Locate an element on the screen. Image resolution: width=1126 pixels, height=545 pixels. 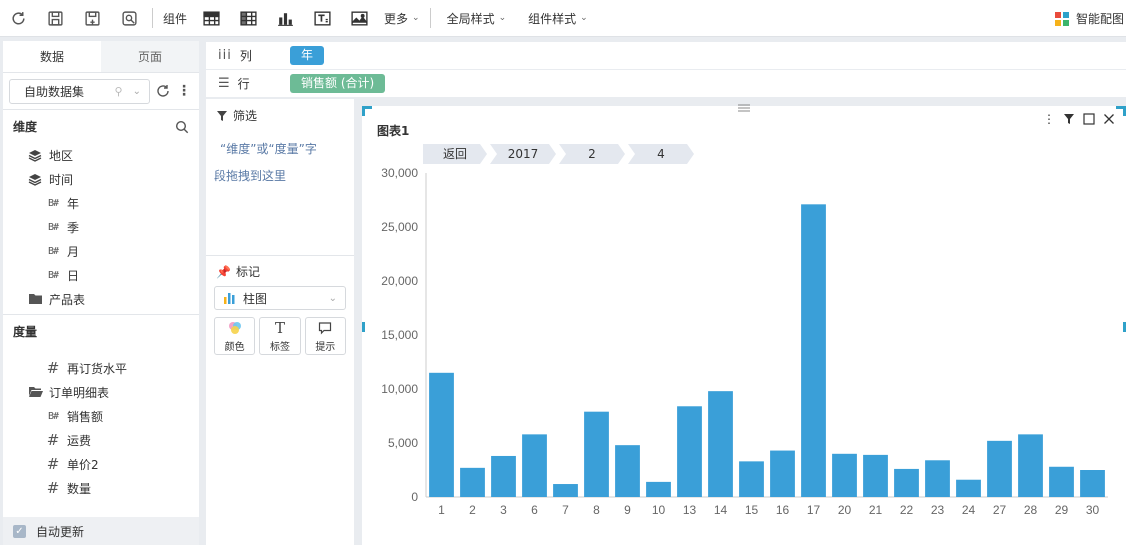
refresh-icon is located at coordinates (163, 91).